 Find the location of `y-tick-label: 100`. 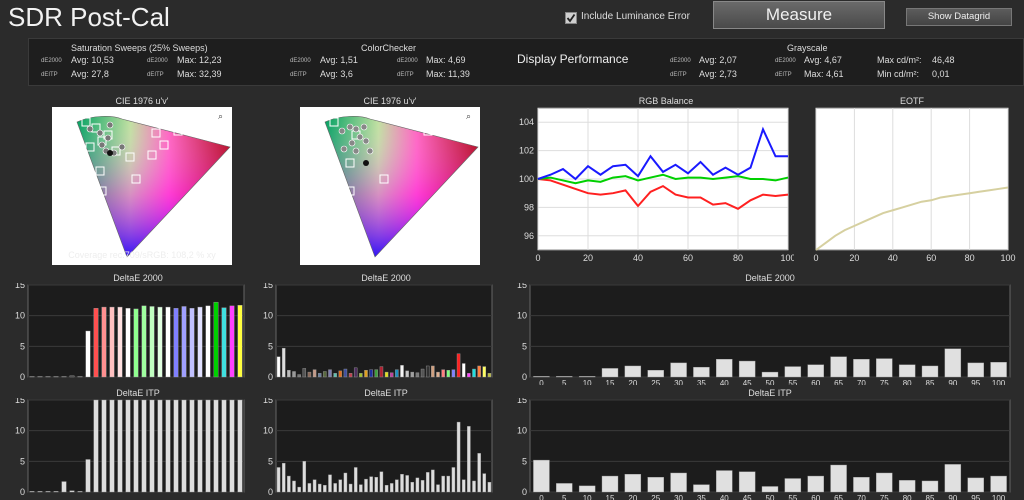

y-tick-label: 100 is located at coordinates (526, 179).